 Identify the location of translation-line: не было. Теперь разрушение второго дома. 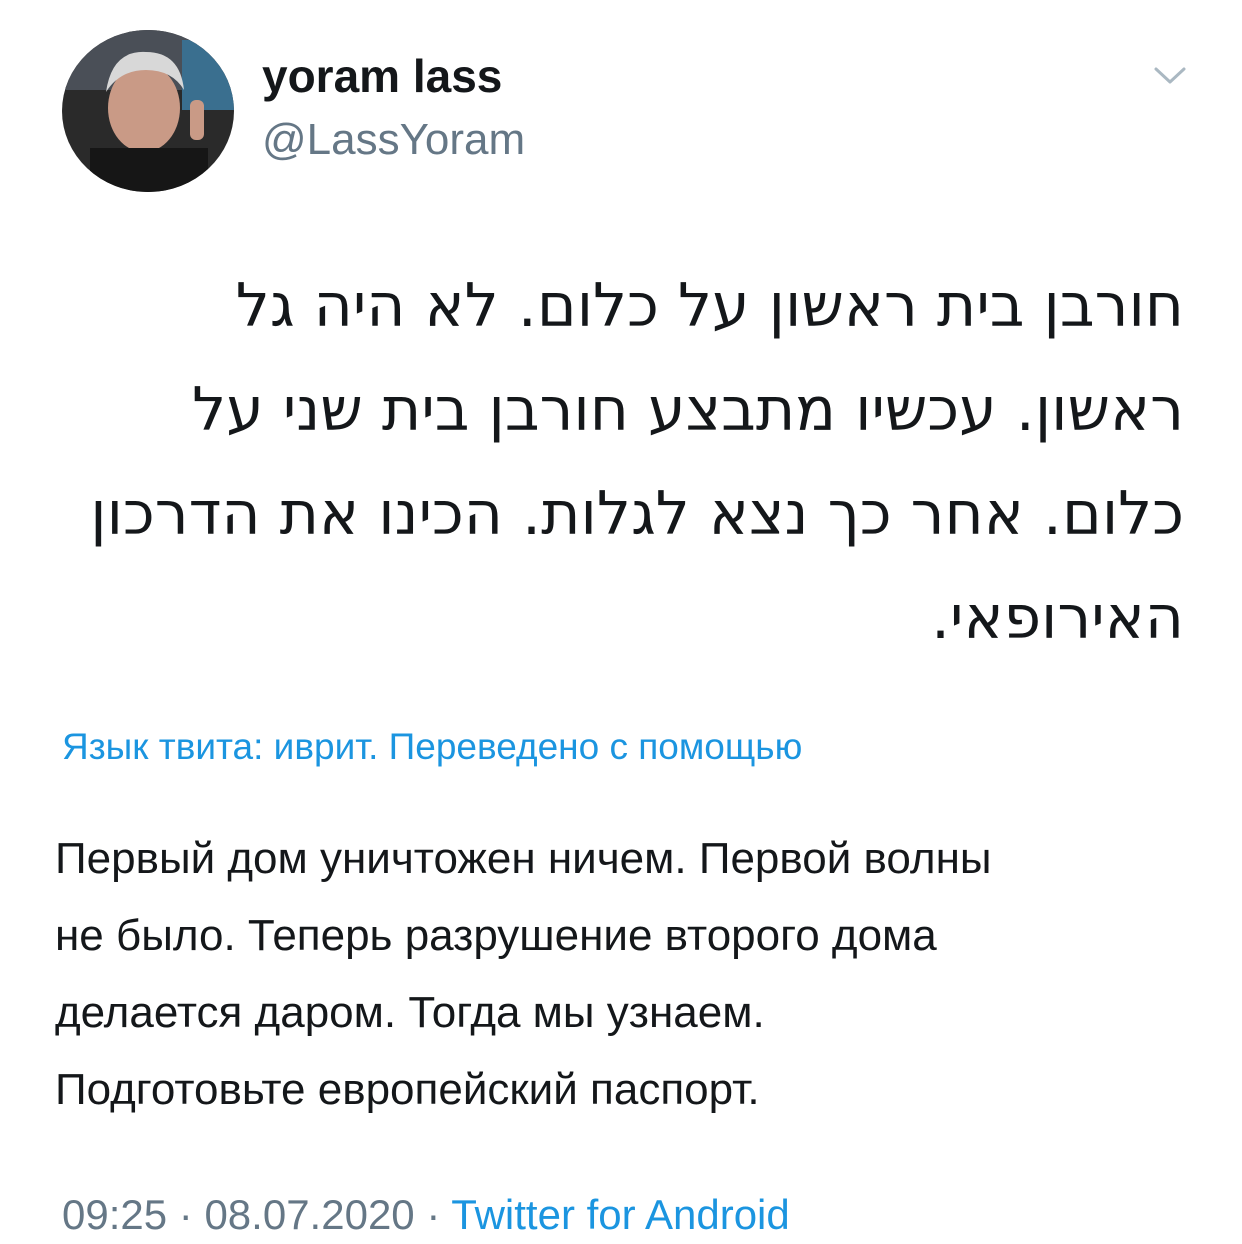
(496, 935).